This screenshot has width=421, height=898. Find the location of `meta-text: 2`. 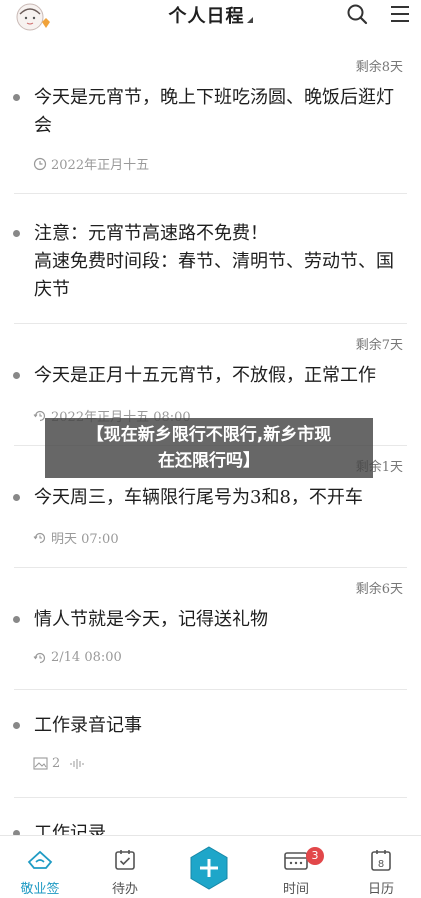

meta-text: 2 is located at coordinates (56, 763).